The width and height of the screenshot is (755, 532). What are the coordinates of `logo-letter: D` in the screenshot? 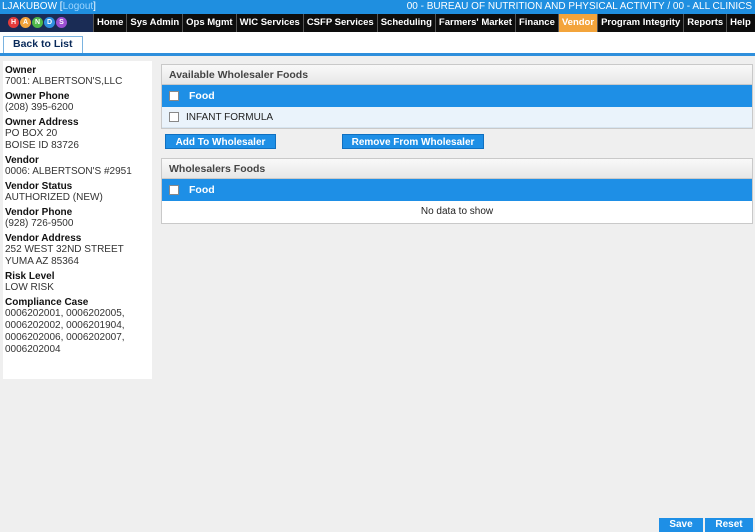 It's located at (49, 22).